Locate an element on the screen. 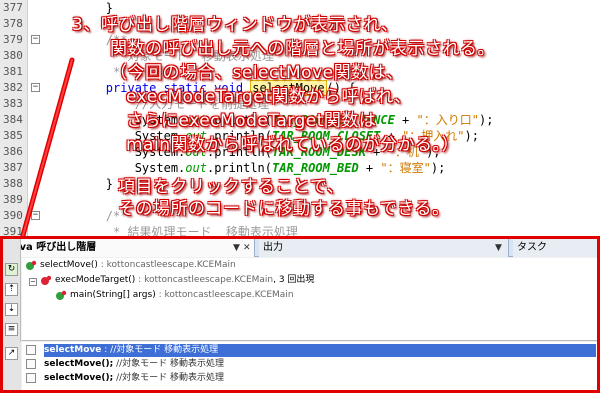  annotation-line: execModeTarget関数から呼ばれ、 is located at coordinates (269, 97).